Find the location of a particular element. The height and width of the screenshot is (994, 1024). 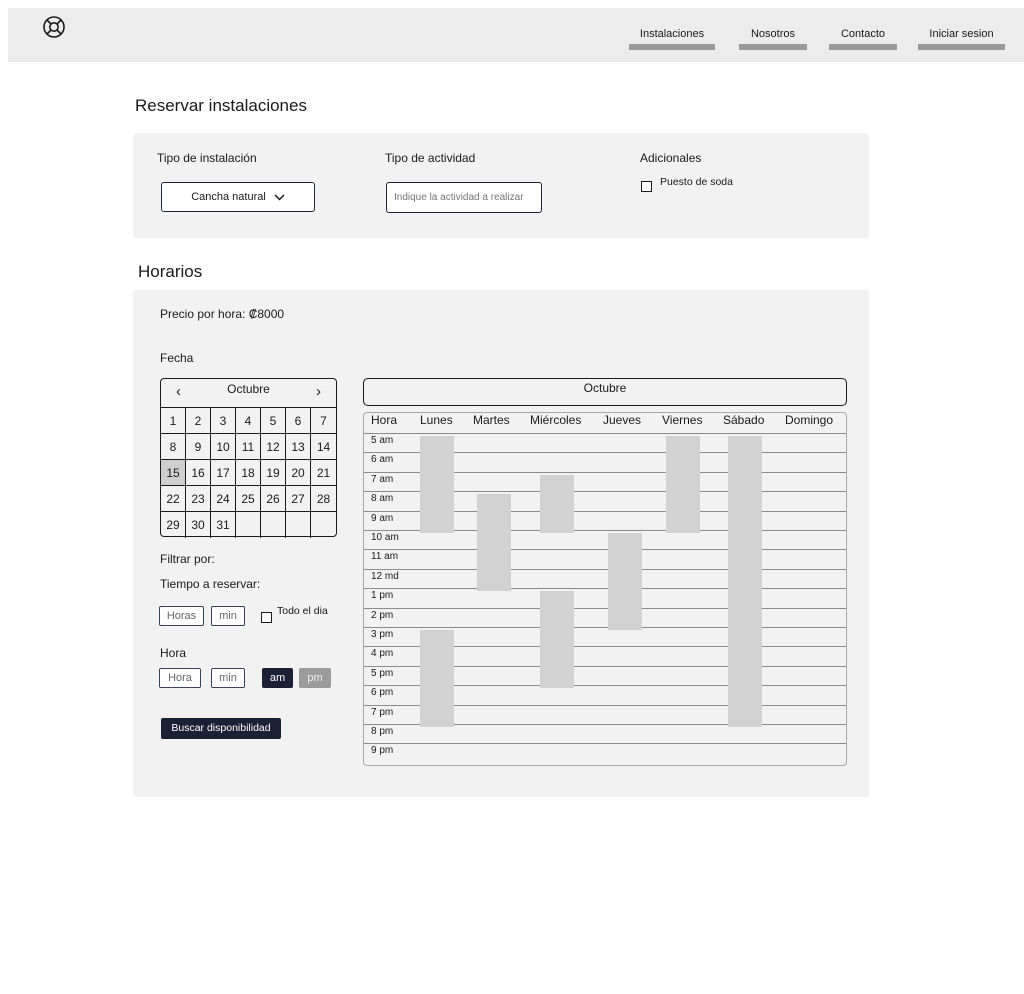

nav-nosotros: Nosotros is located at coordinates (773, 39).